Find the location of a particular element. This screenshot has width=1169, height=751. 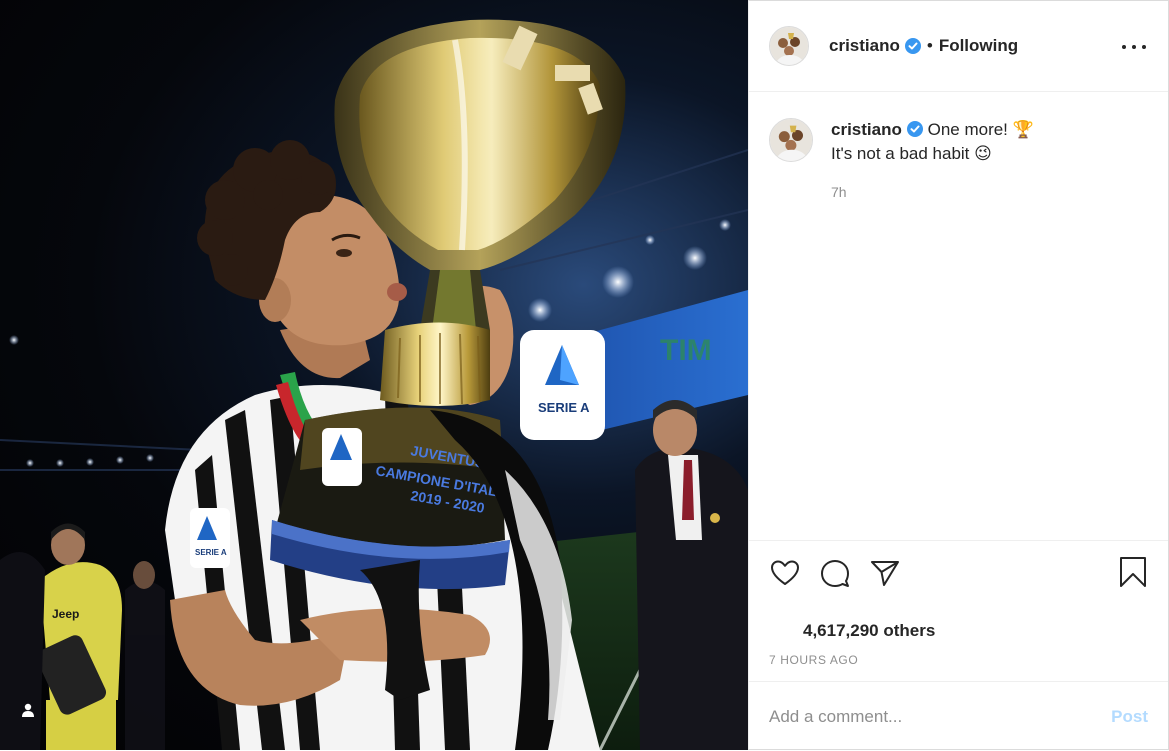

banner-serie-a-text: SERIE A is located at coordinates (564, 407).